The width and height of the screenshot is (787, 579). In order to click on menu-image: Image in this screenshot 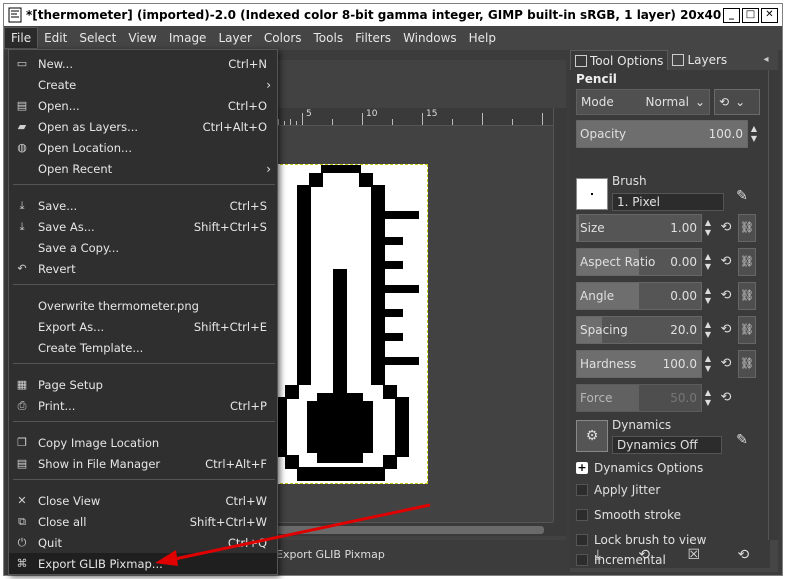, I will do `click(188, 38)`.